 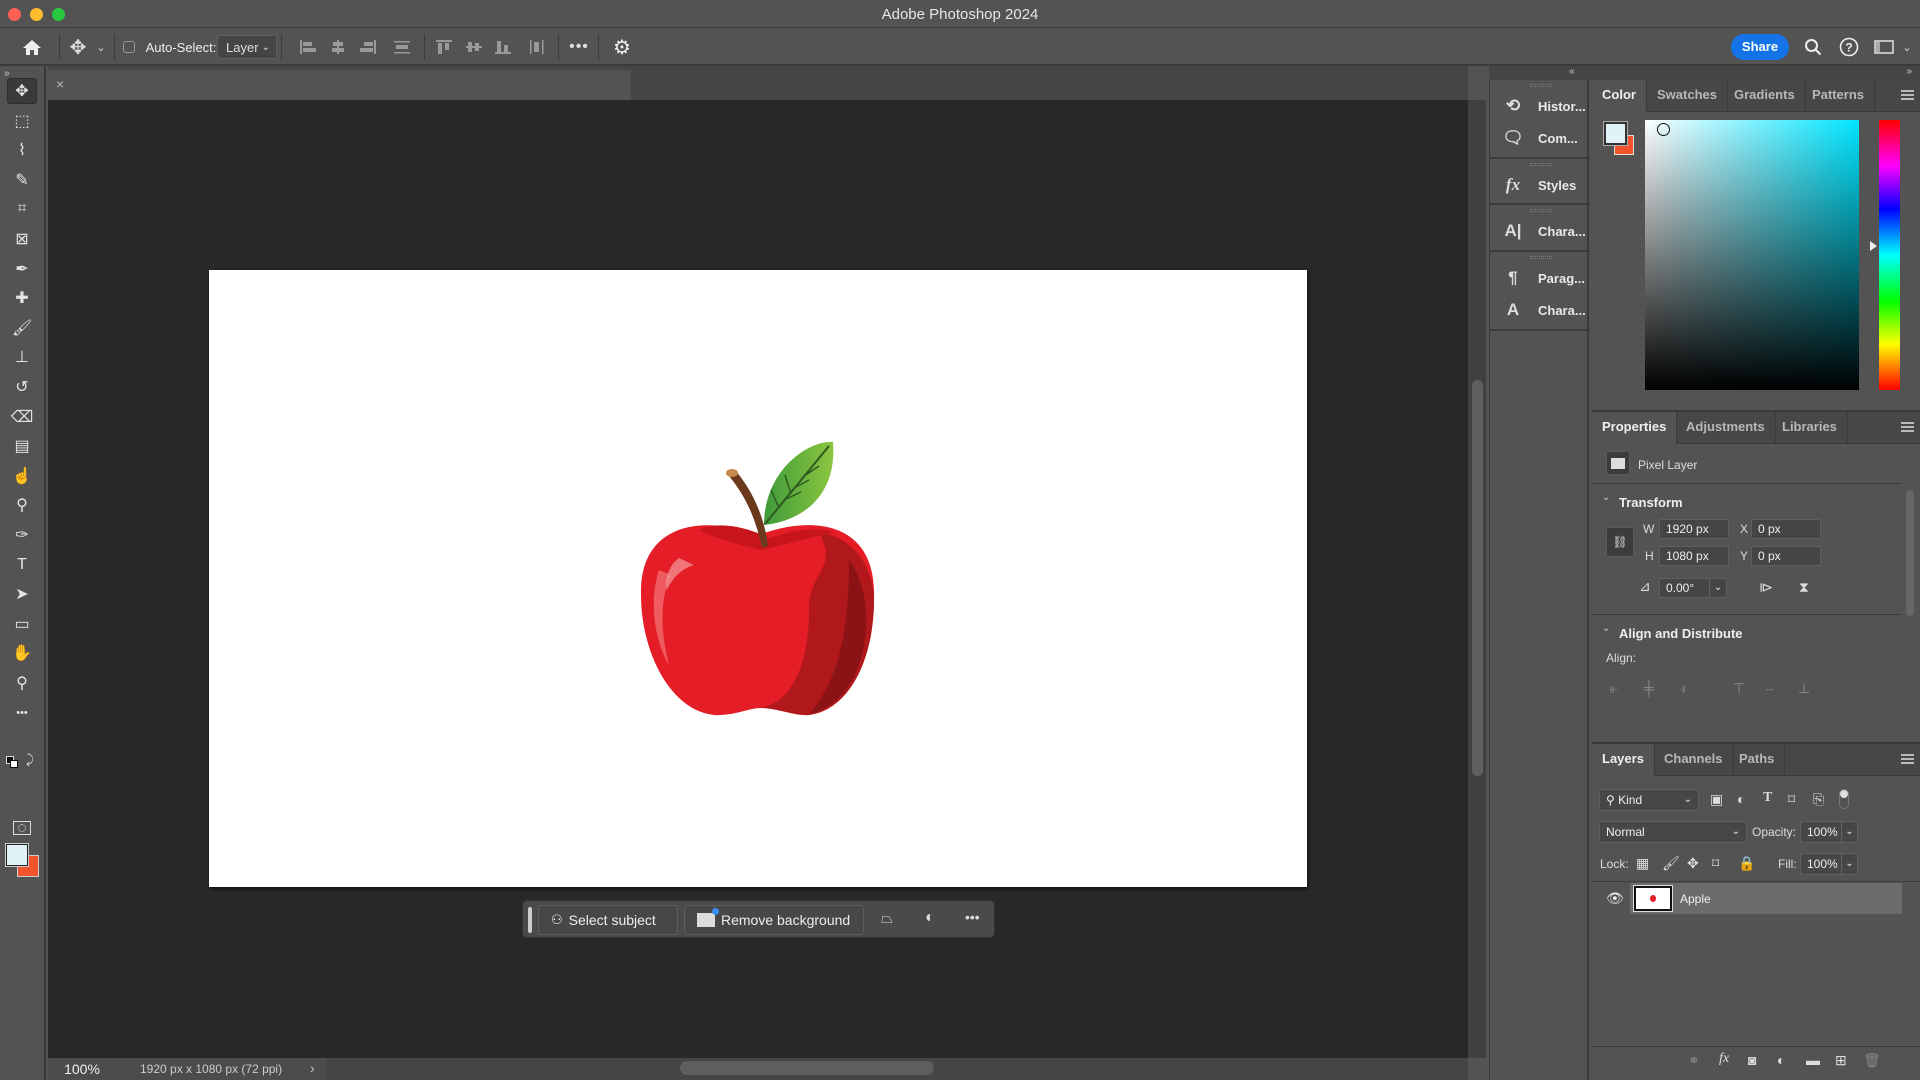 What do you see at coordinates (101, 47) in the screenshot?
I see `tool-preset-chevron-icon: ⌄` at bounding box center [101, 47].